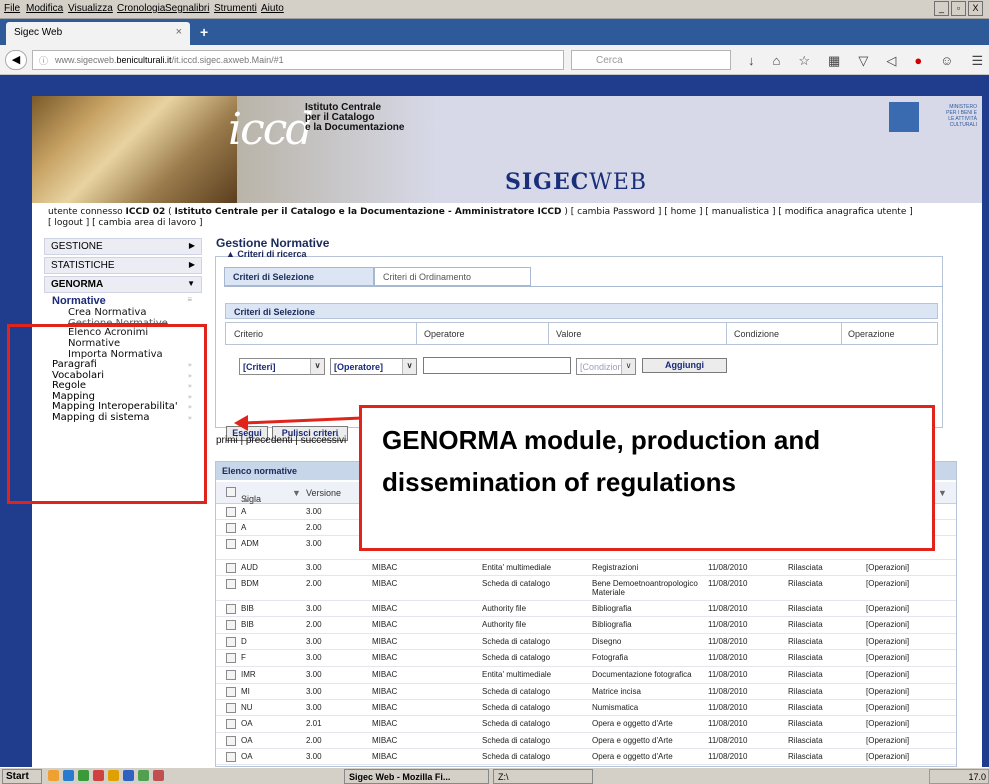  What do you see at coordinates (606, 366) in the screenshot?
I see `condition-select: [Condizione] ∨` at bounding box center [606, 366].